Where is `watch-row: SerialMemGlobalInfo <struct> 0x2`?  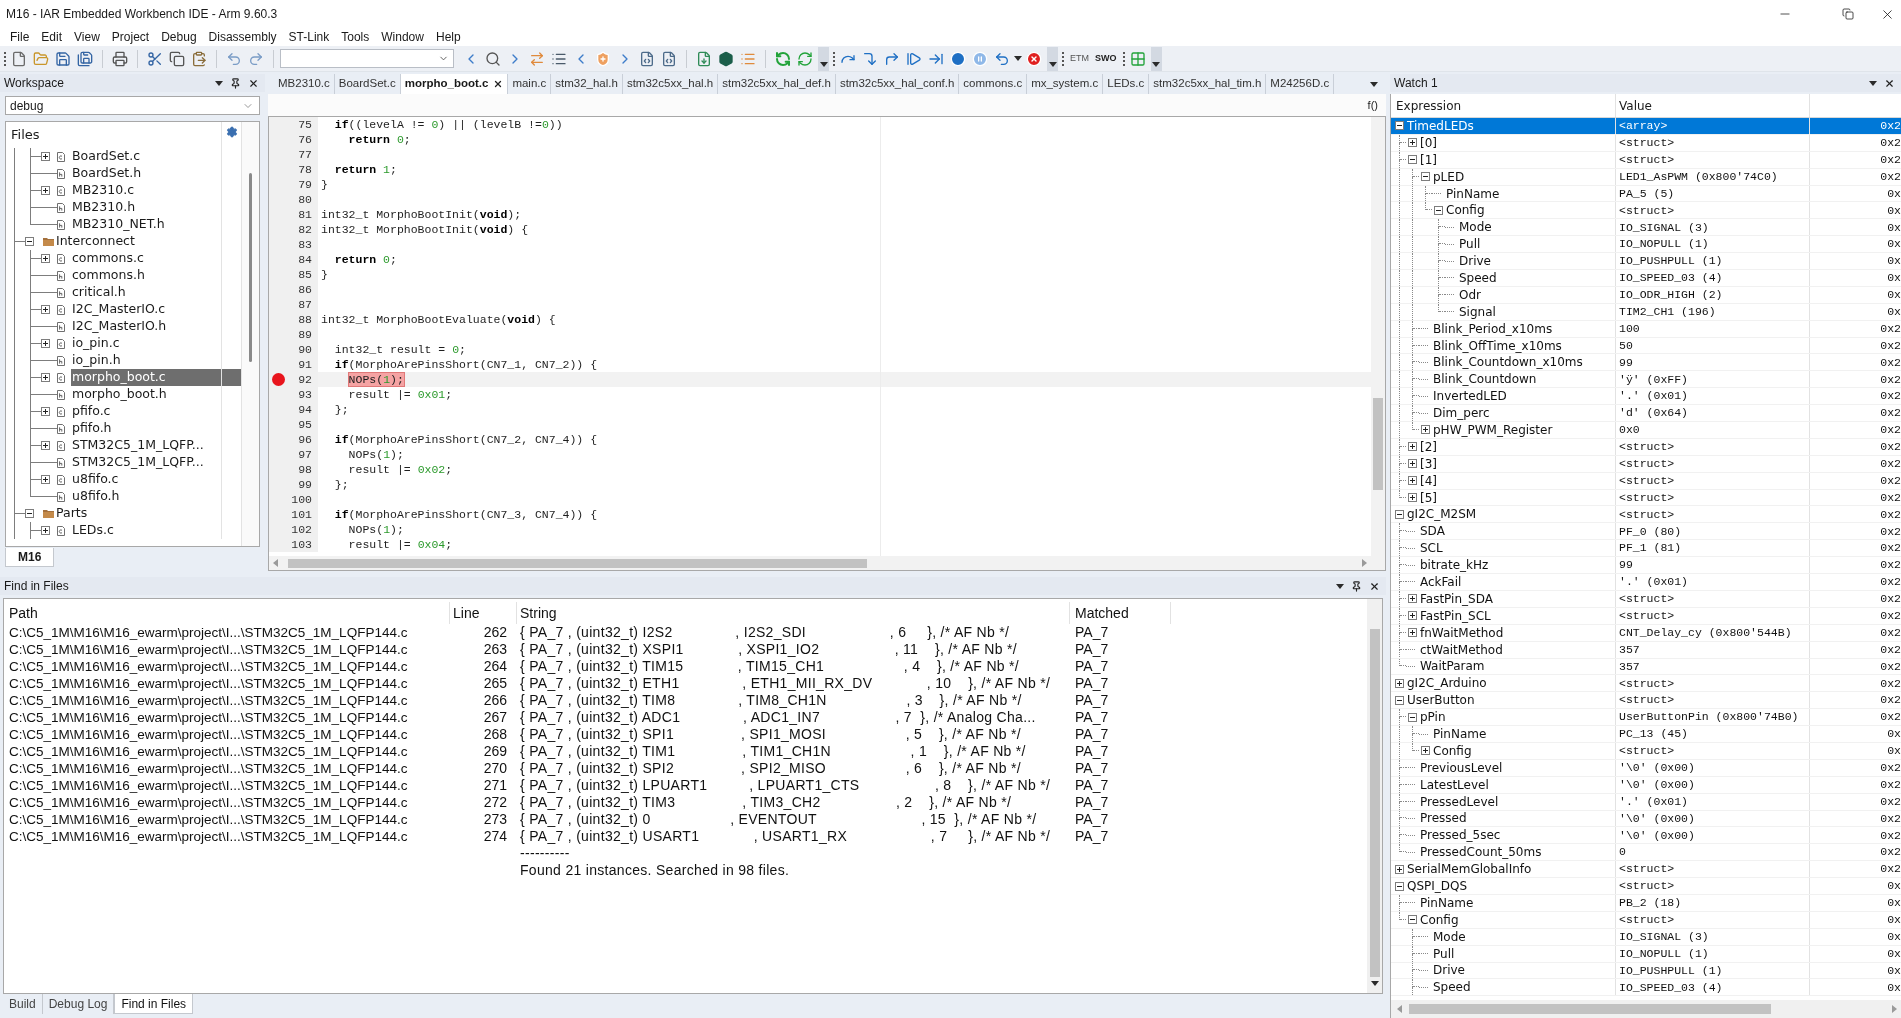 watch-row: SerialMemGlobalInfo <struct> 0x2 is located at coordinates (1646, 870).